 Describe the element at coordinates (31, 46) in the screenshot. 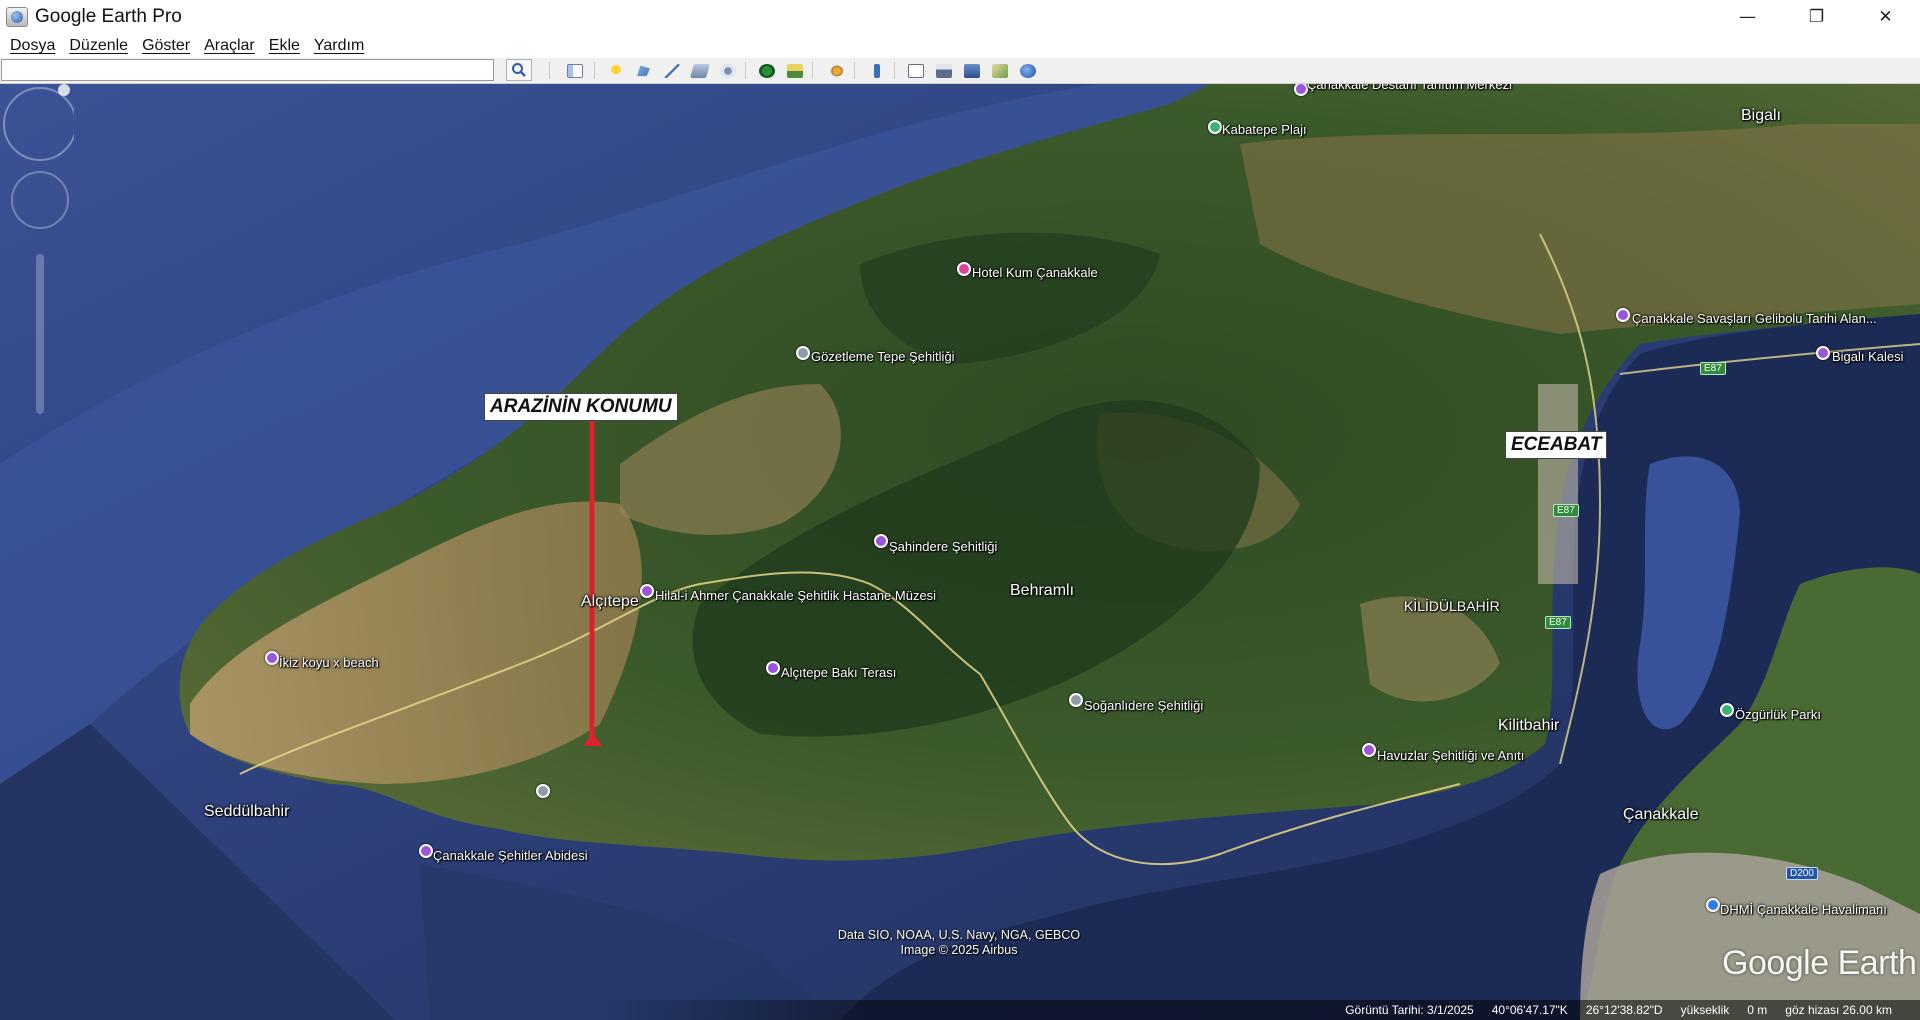

I see `menu-dosya: Dosya` at that location.